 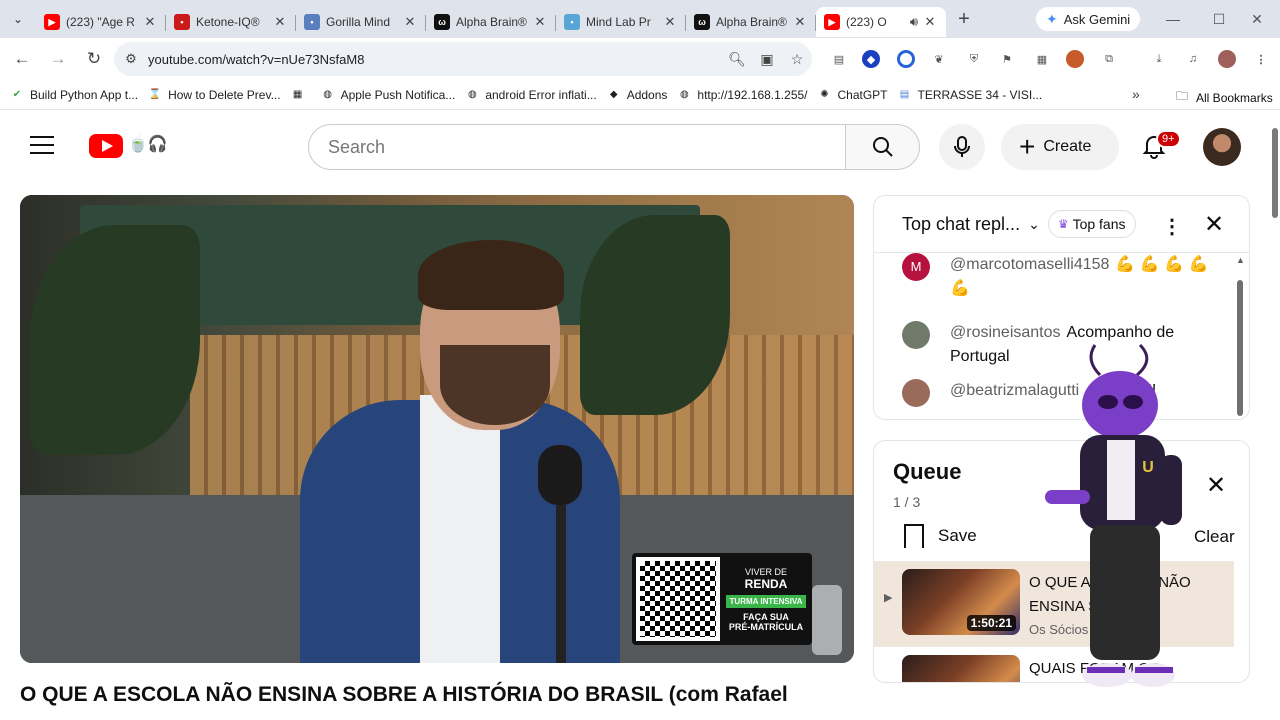 I want to click on chevron-down-icon: ⌄, so click(x=1034, y=224).